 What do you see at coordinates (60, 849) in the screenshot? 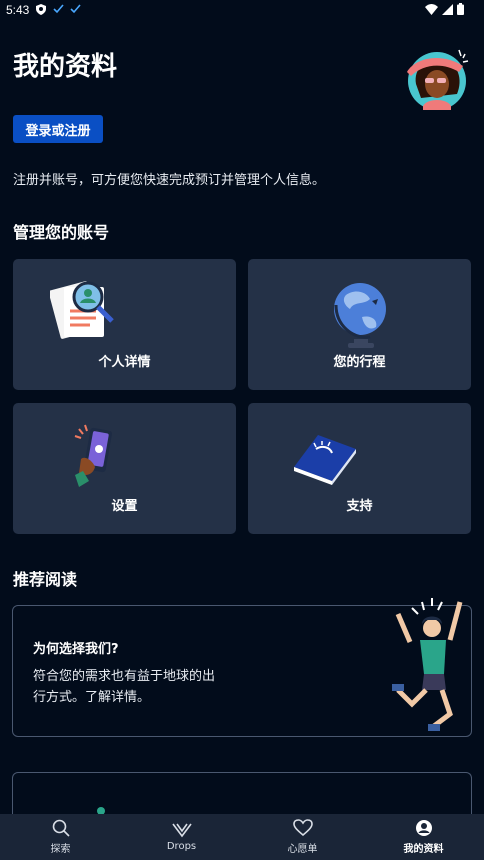
I see `nav-label: 探索` at bounding box center [60, 849].